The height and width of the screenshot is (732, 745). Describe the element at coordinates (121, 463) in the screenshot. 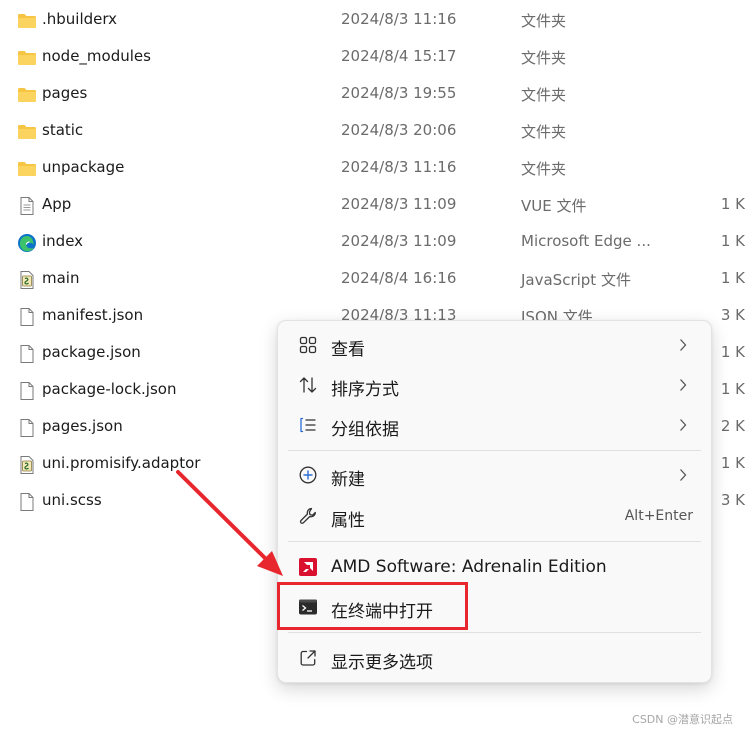

I see `file-name: uni.promisify.adaptor` at that location.